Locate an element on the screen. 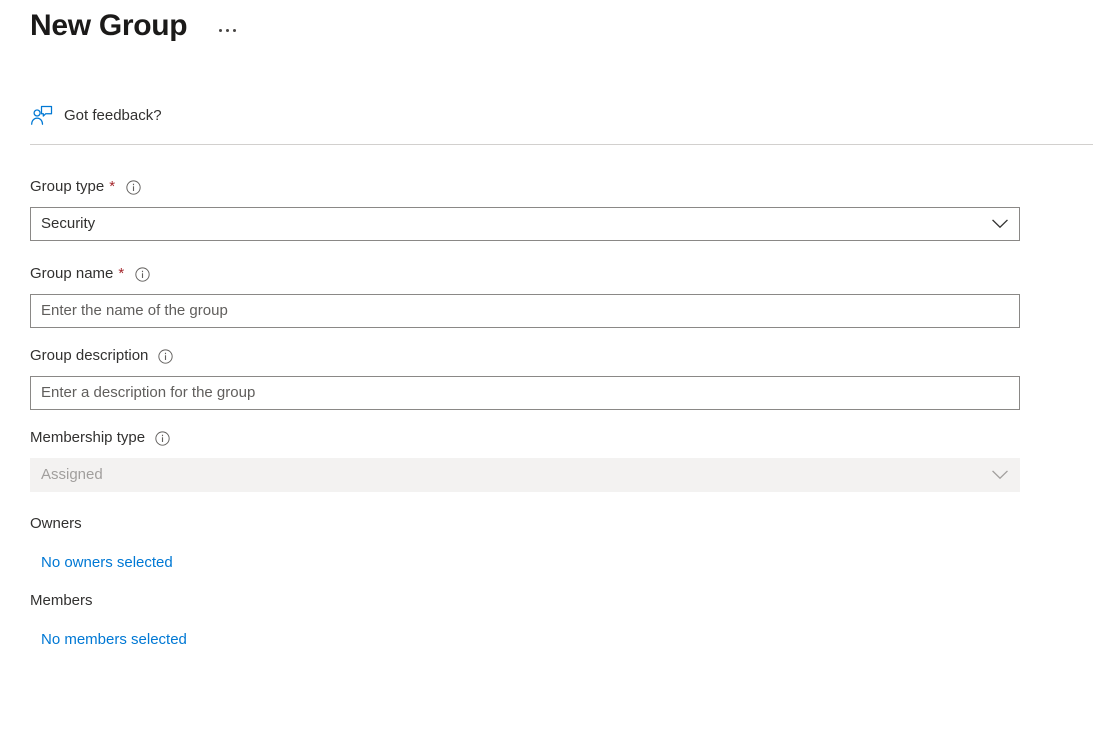 The height and width of the screenshot is (733, 1093). field-group-type: Group type * Security is located at coordinates (525, 208).